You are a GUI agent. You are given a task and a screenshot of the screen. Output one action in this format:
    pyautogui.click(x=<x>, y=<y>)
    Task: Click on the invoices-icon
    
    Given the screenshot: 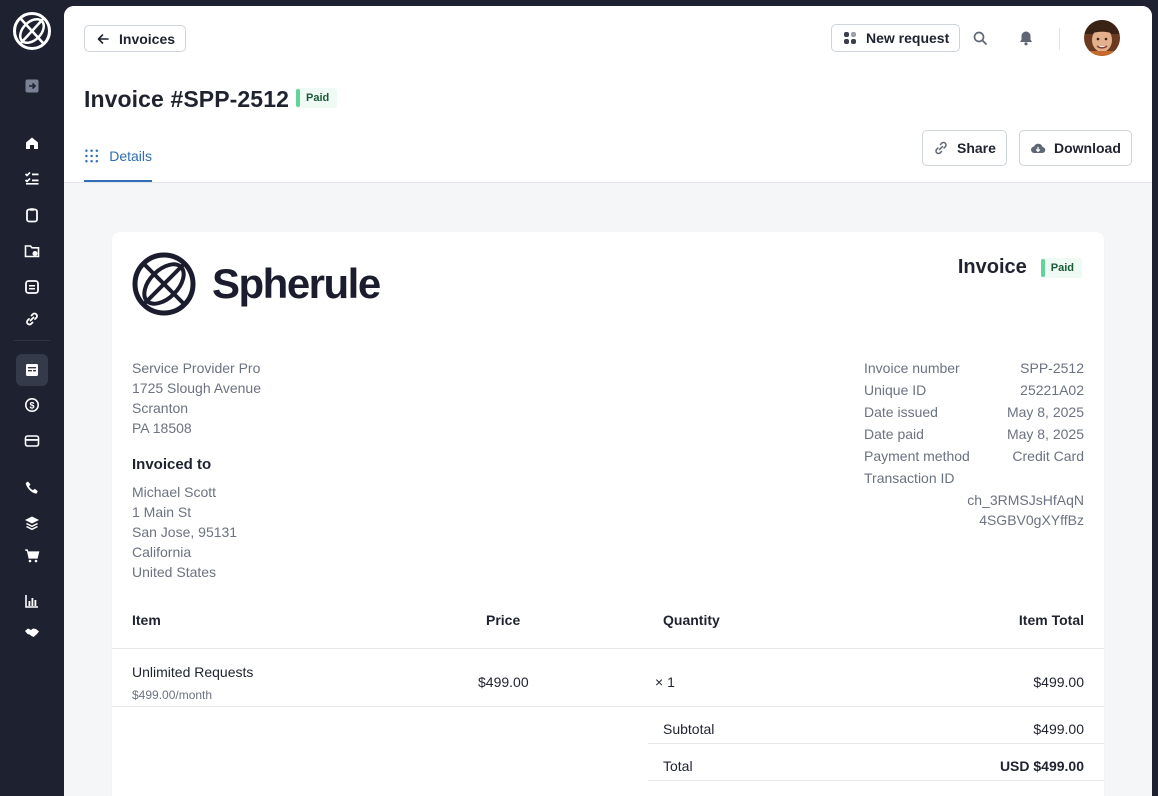 What is the action you would take?
    pyautogui.click(x=32, y=370)
    